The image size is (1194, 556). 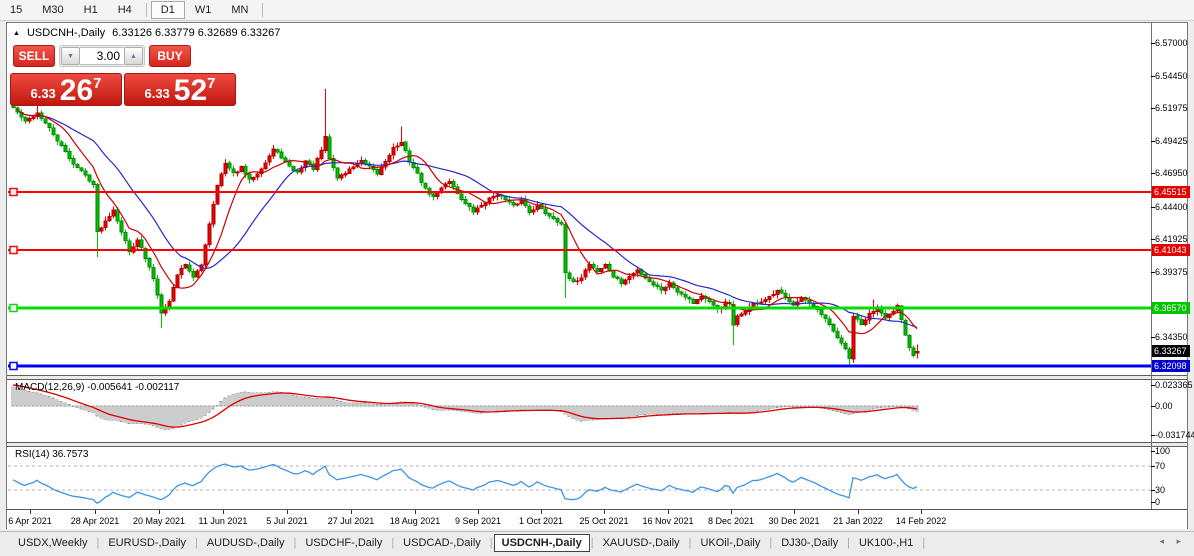 What do you see at coordinates (1171, 308) in the screenshot?
I see `price-level-badge: 6.36570` at bounding box center [1171, 308].